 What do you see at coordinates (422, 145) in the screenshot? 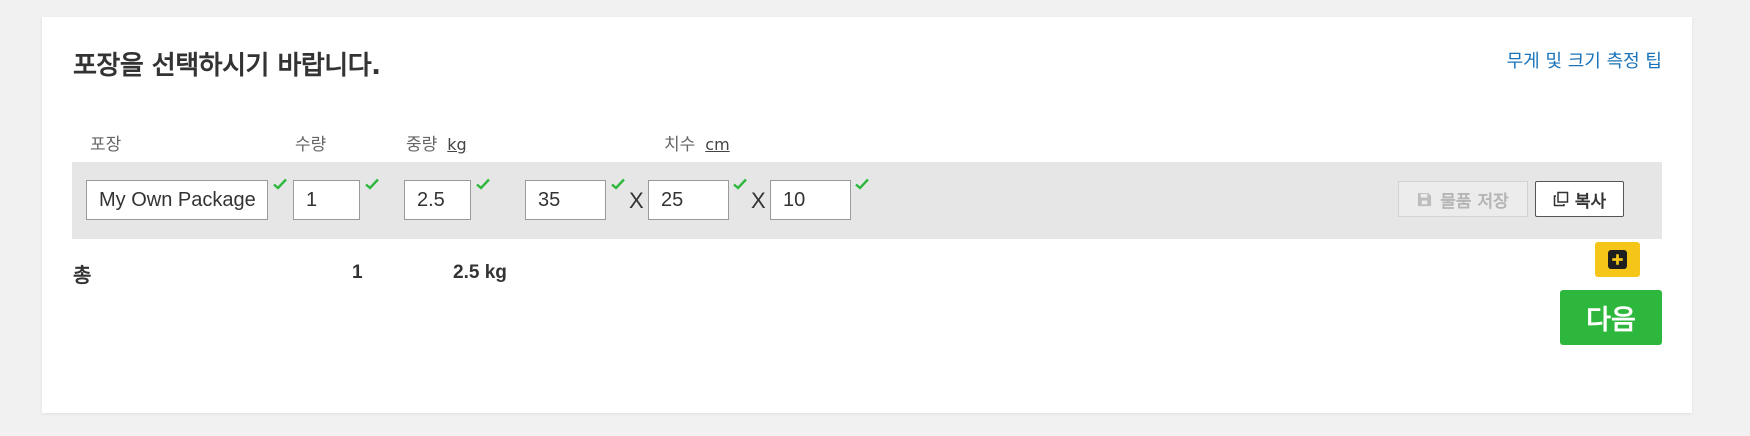
I see `column-header-weight-label: 중량` at bounding box center [422, 145].